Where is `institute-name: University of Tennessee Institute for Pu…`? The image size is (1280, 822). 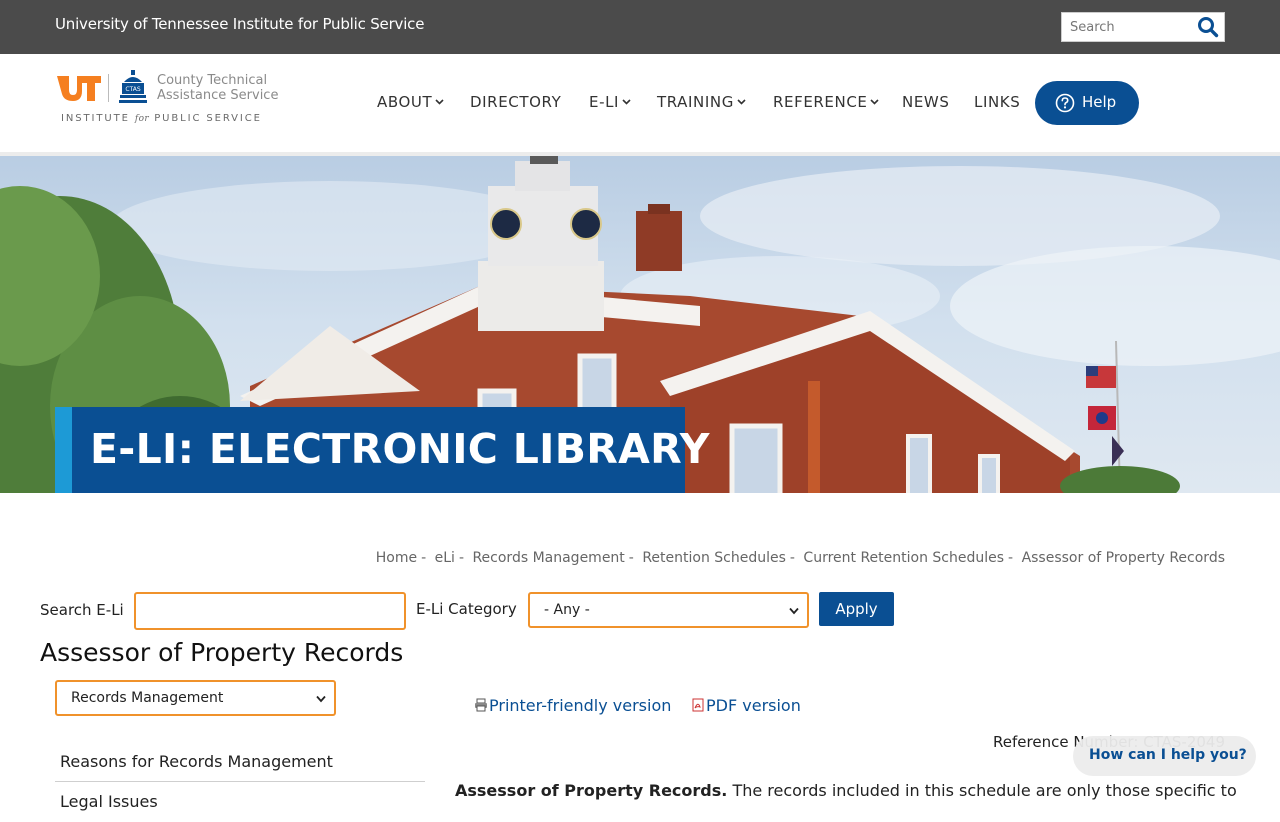 institute-name: University of Tennessee Institute for Pu… is located at coordinates (239, 24).